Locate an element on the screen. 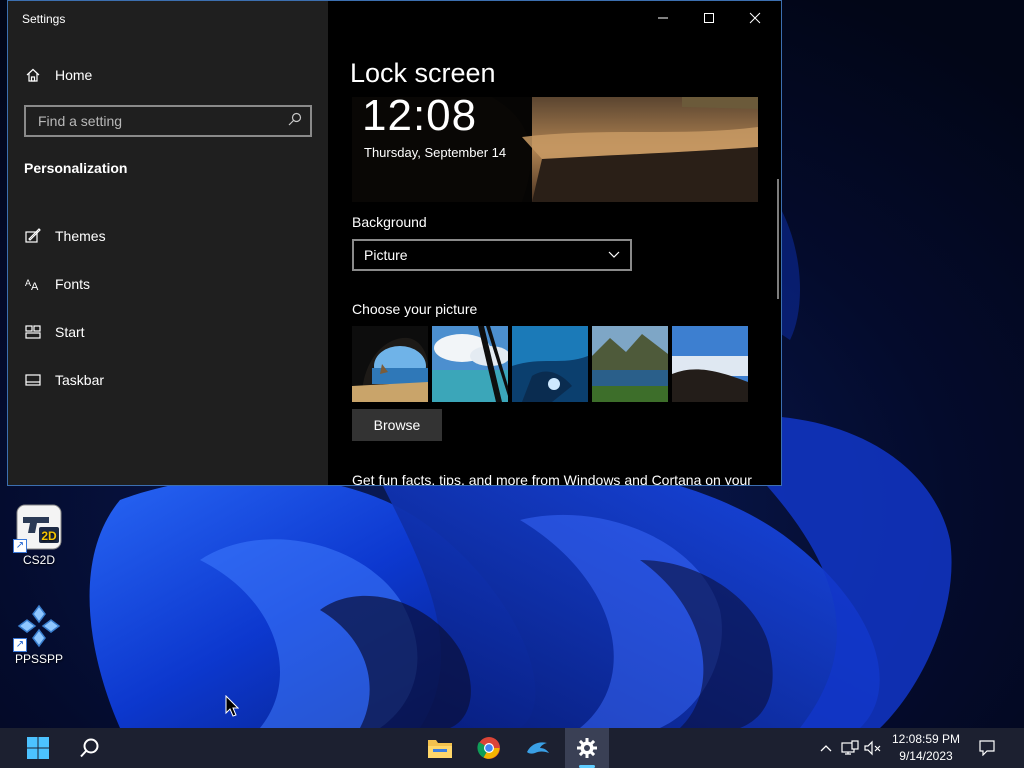 This screenshot has height=768, width=1024. choose-picture-label: Choose your picture is located at coordinates (415, 309).